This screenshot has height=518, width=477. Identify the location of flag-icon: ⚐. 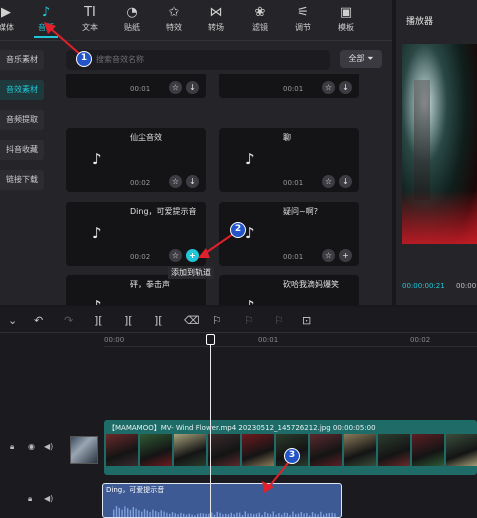
(249, 320).